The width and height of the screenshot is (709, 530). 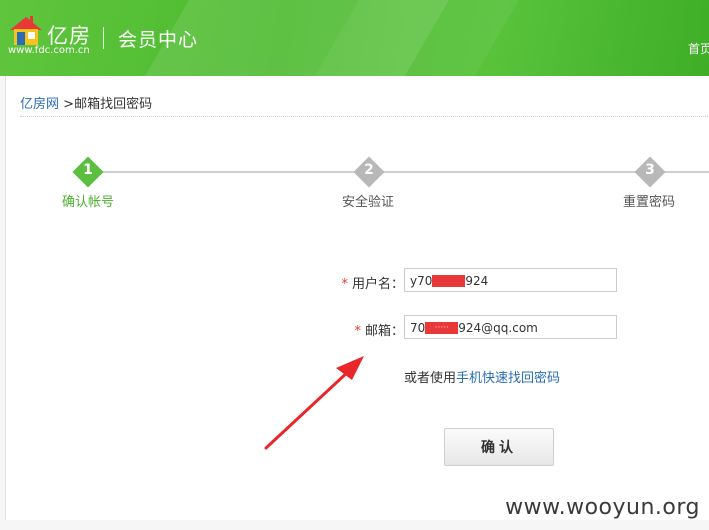 What do you see at coordinates (442, 327) in the screenshot?
I see `email-redaction: ·····` at bounding box center [442, 327].